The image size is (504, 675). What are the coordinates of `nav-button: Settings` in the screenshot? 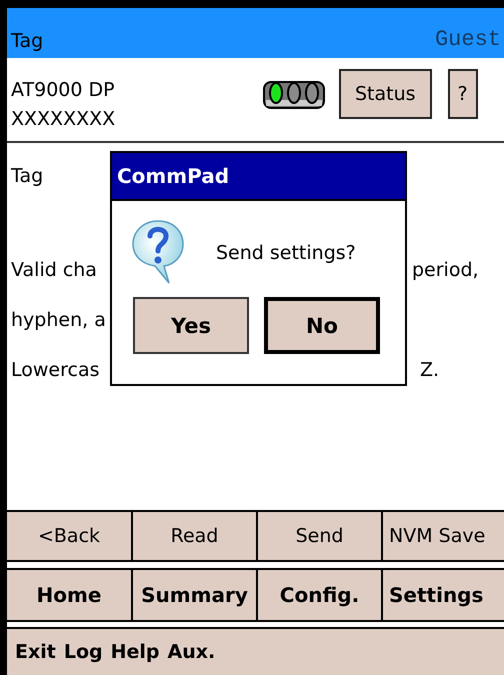 It's located at (443, 595).